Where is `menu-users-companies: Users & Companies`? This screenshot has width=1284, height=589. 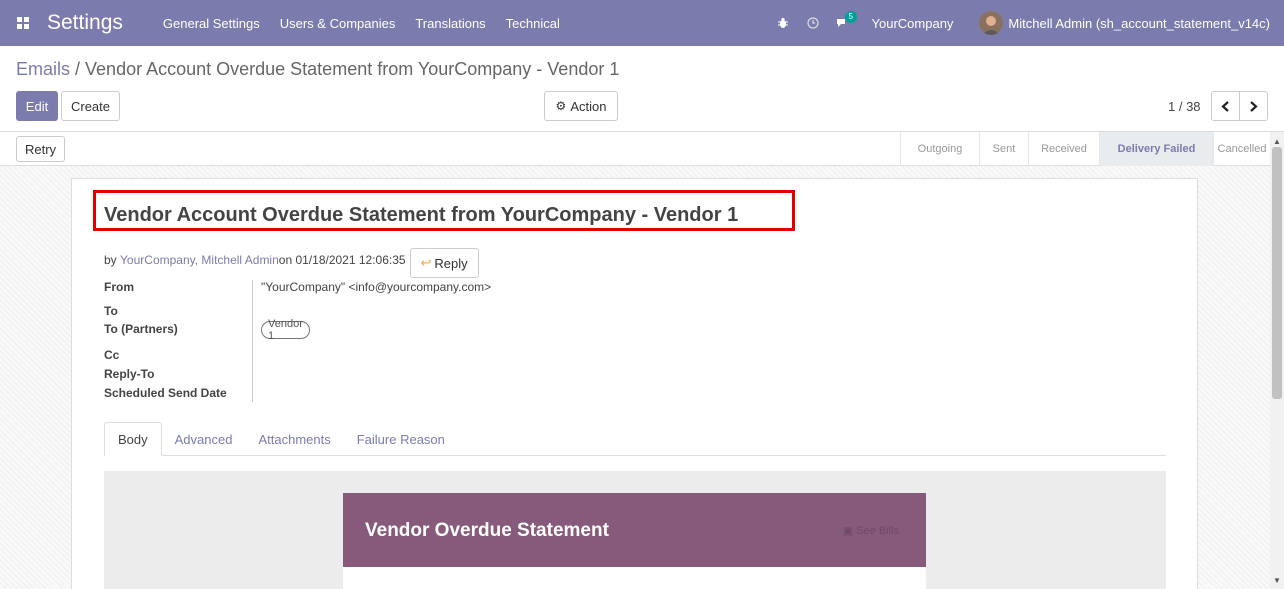
menu-users-companies: Users & Companies is located at coordinates (338, 23).